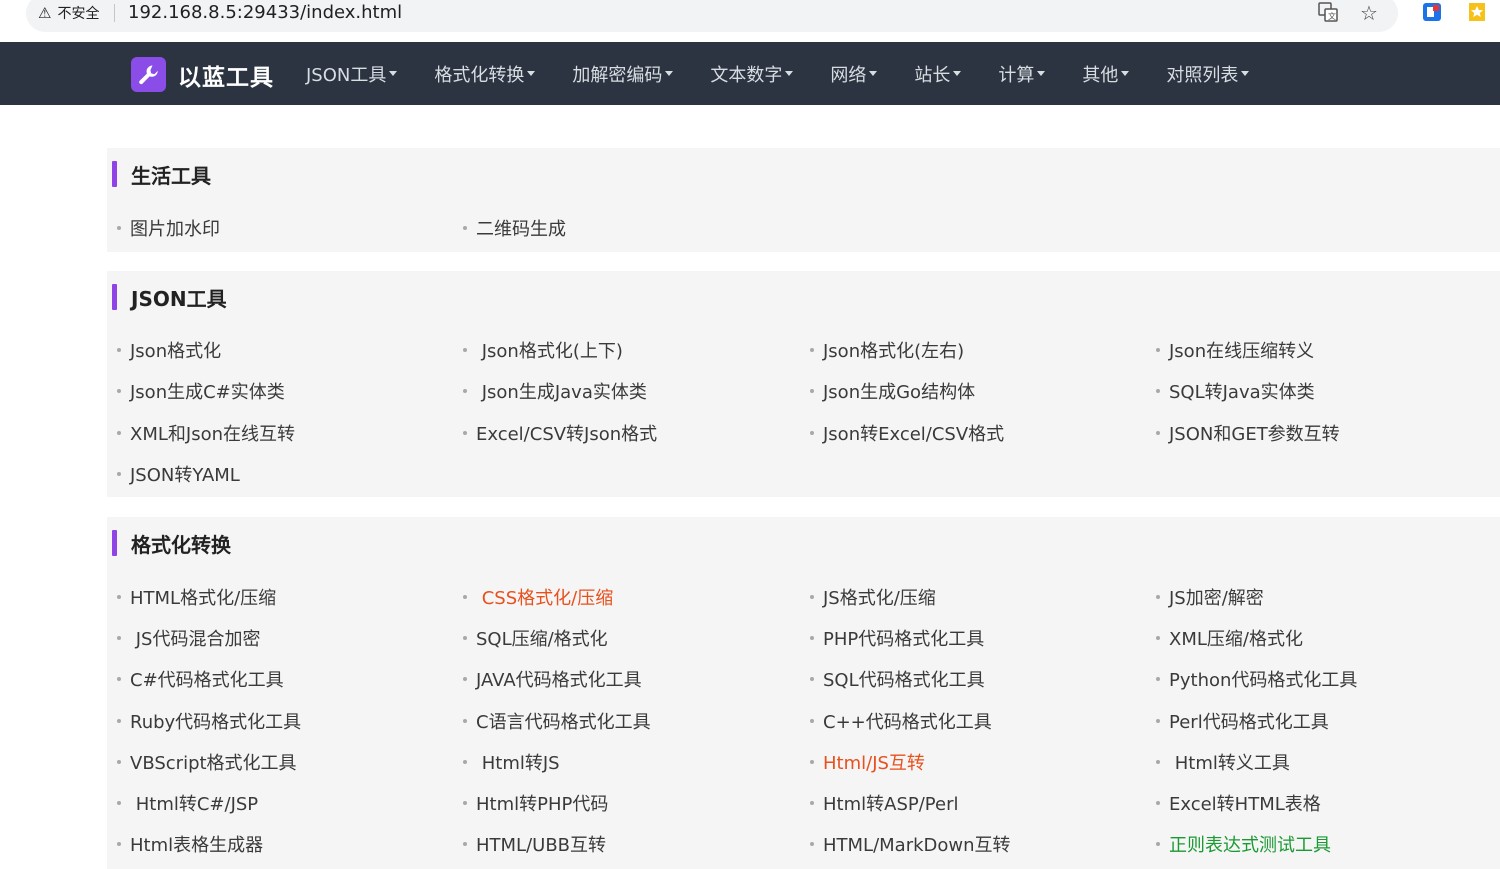 Image resolution: width=1500 pixels, height=869 pixels. I want to click on tool-link: JS格式化/压缩, so click(873, 597).